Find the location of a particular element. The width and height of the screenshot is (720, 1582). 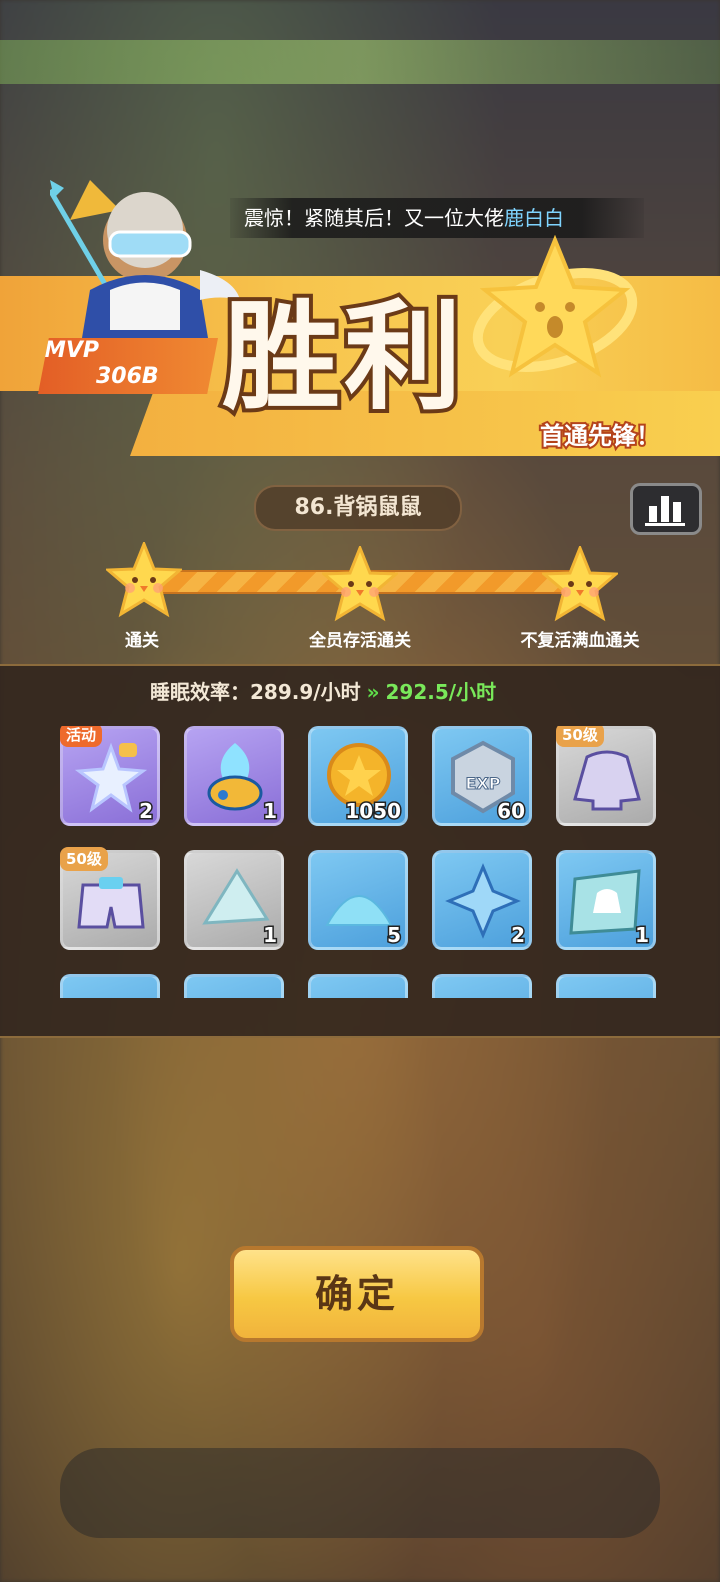

event-tag: 活动 is located at coordinates (81, 736).